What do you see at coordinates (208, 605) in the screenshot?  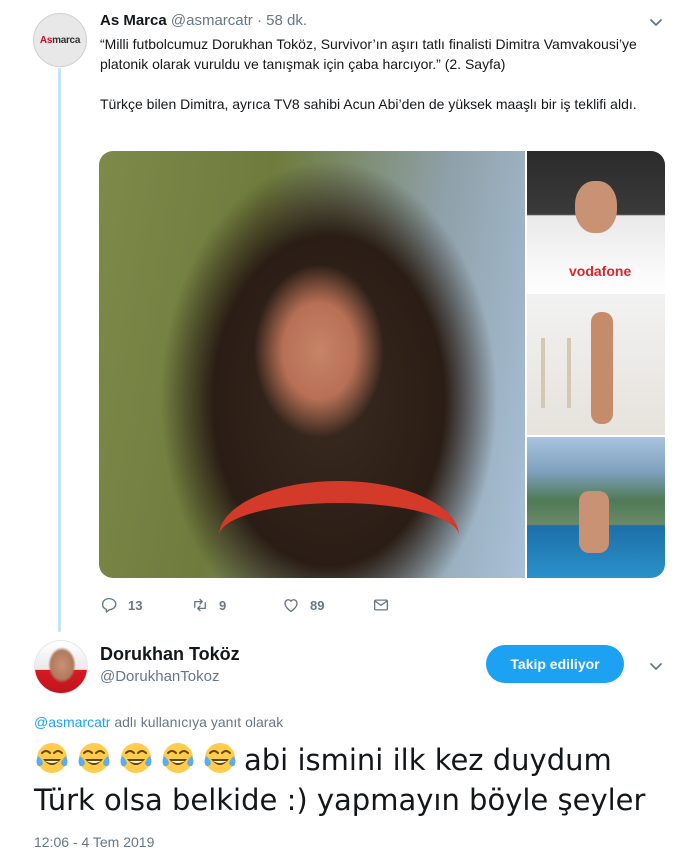 I see `retweet-button: 9` at bounding box center [208, 605].